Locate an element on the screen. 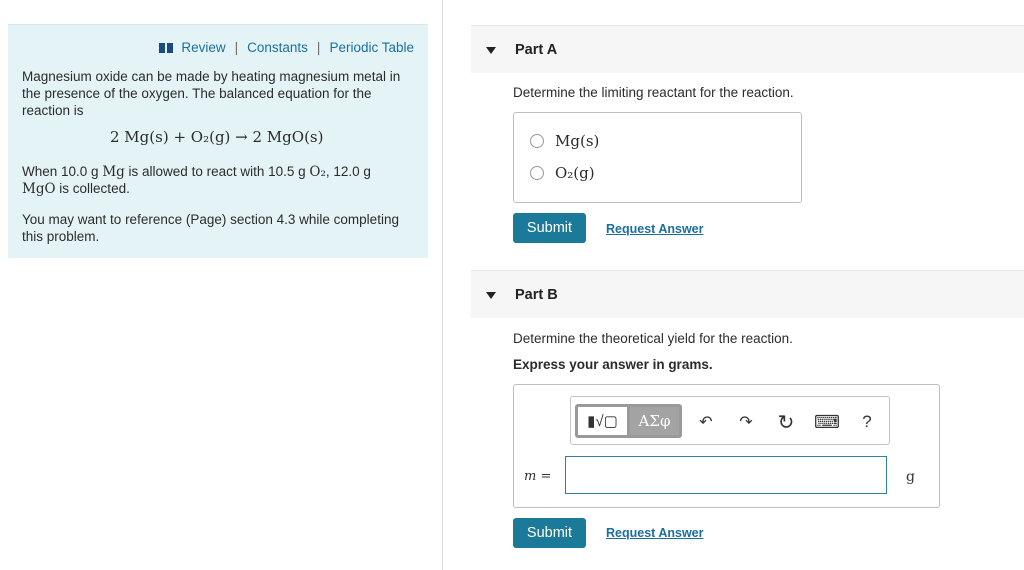 This screenshot has width=1024, height=570. template-group: ▮√▢ ΑΣφ is located at coordinates (628, 421).